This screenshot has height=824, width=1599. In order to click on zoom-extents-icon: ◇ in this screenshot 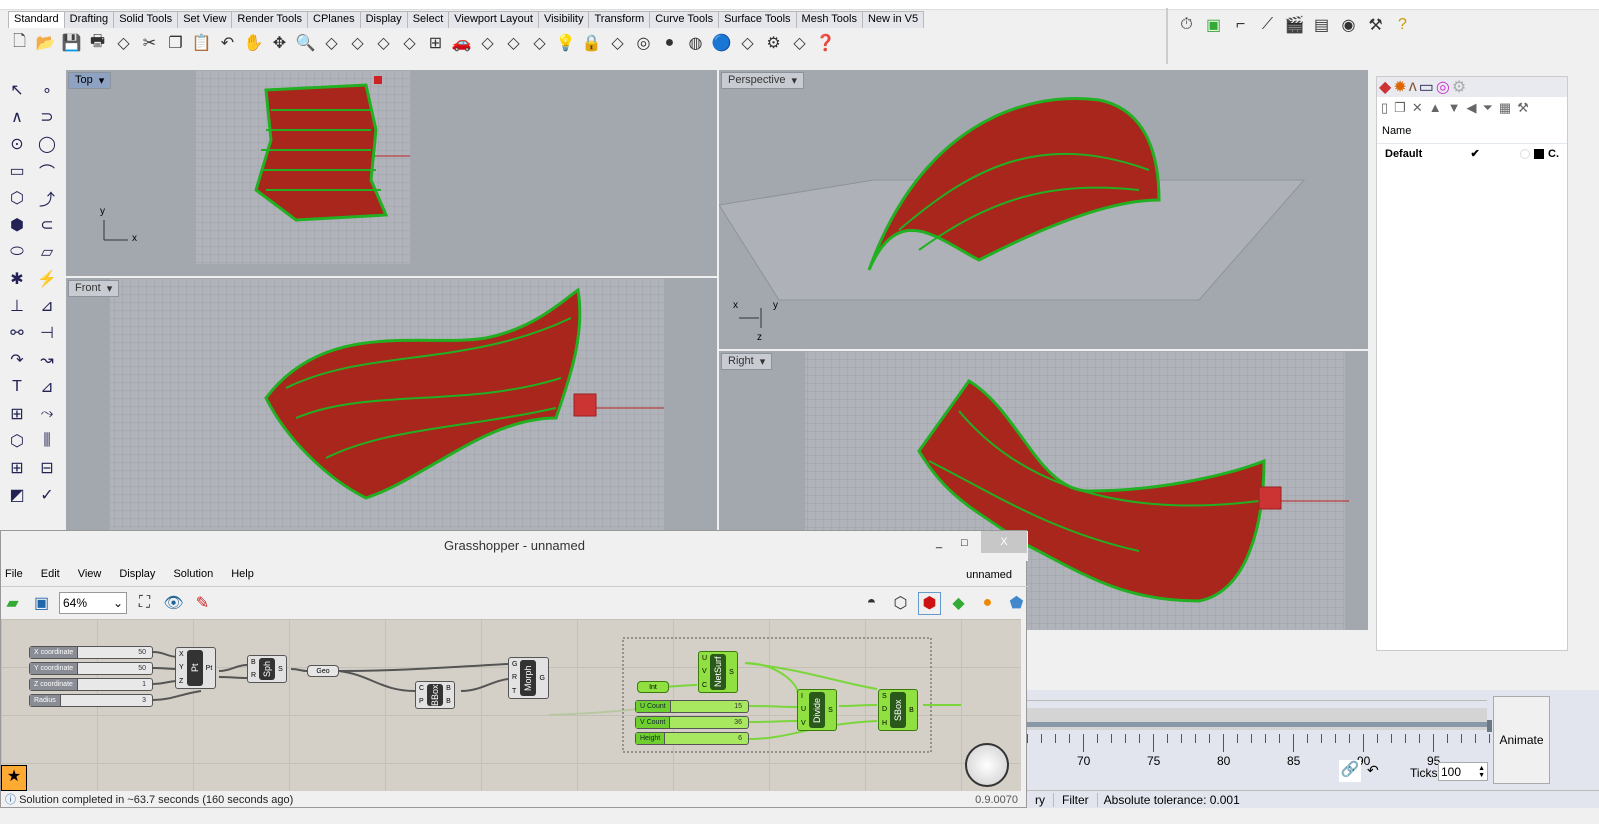, I will do `click(357, 43)`.